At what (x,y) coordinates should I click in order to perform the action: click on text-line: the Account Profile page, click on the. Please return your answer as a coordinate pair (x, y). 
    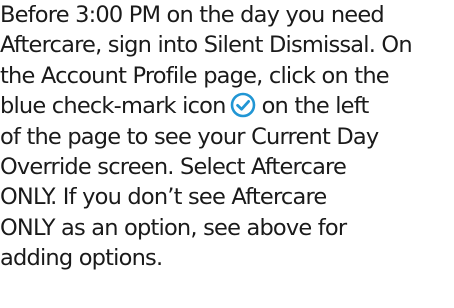
    Looking at the image, I should click on (195, 75).